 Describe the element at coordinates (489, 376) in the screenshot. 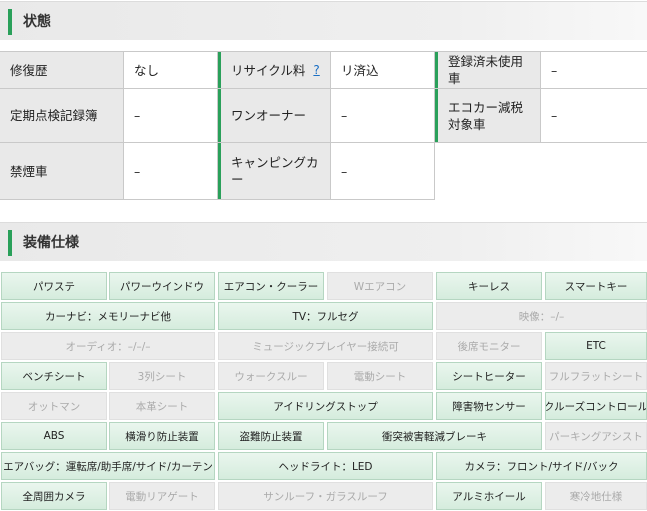

I see `equipment-item: シートヒーター` at that location.